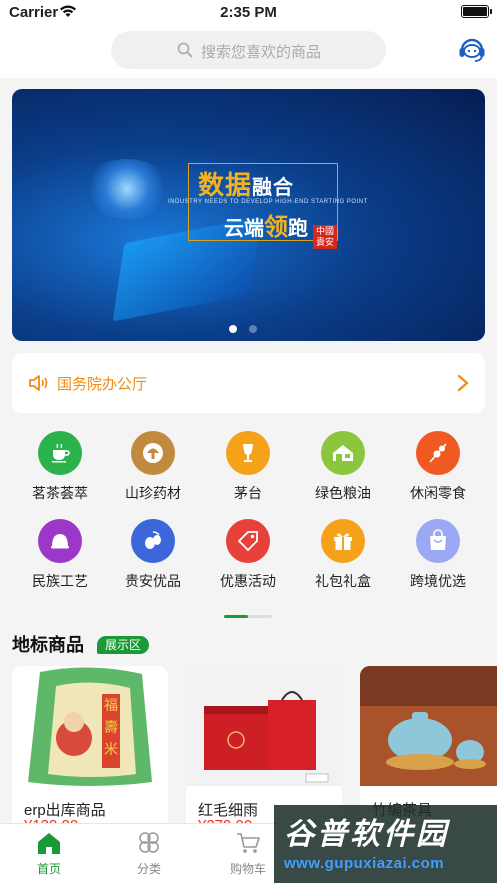 Image resolution: width=497 pixels, height=883 pixels. Describe the element at coordinates (343, 493) in the screenshot. I see `category-label: 绿色粮油` at that location.